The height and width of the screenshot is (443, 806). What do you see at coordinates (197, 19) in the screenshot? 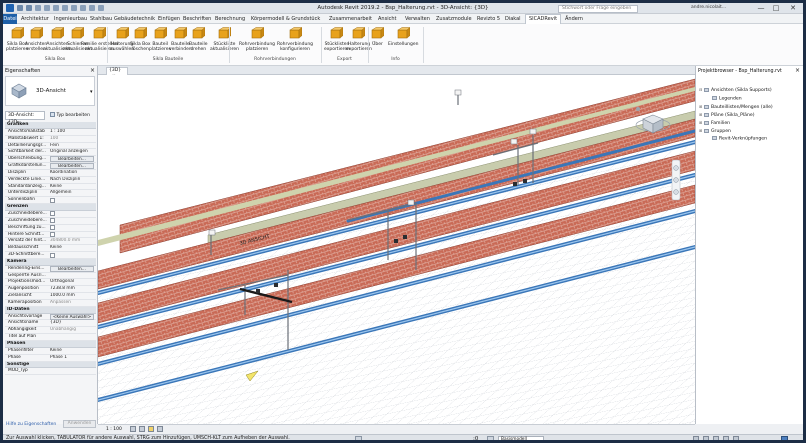
I see `tab-beschriften: Beschriften` at bounding box center [197, 19].